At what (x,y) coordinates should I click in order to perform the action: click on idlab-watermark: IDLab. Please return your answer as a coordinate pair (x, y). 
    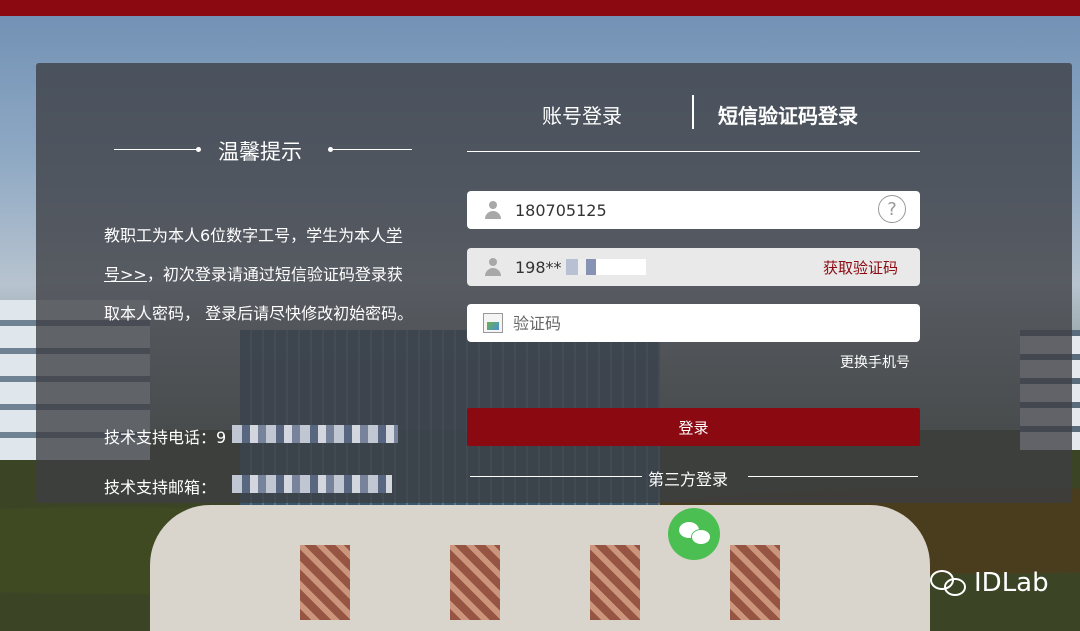
    Looking at the image, I should click on (989, 583).